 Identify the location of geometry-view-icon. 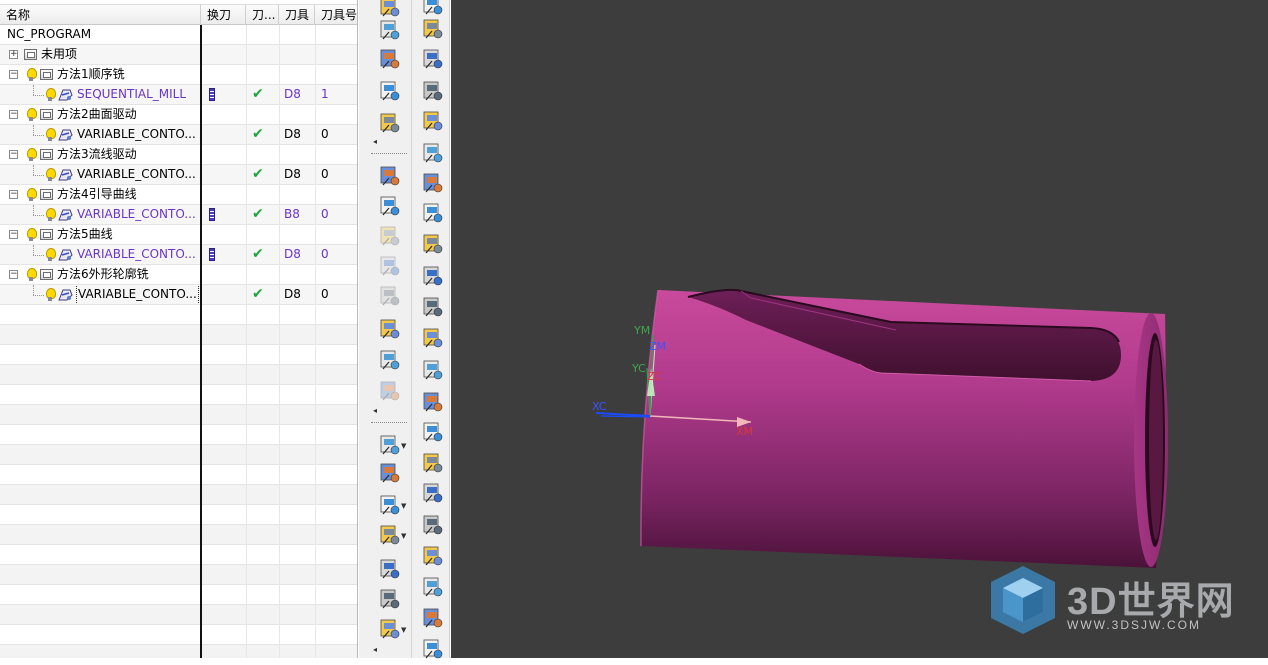
(432, 59).